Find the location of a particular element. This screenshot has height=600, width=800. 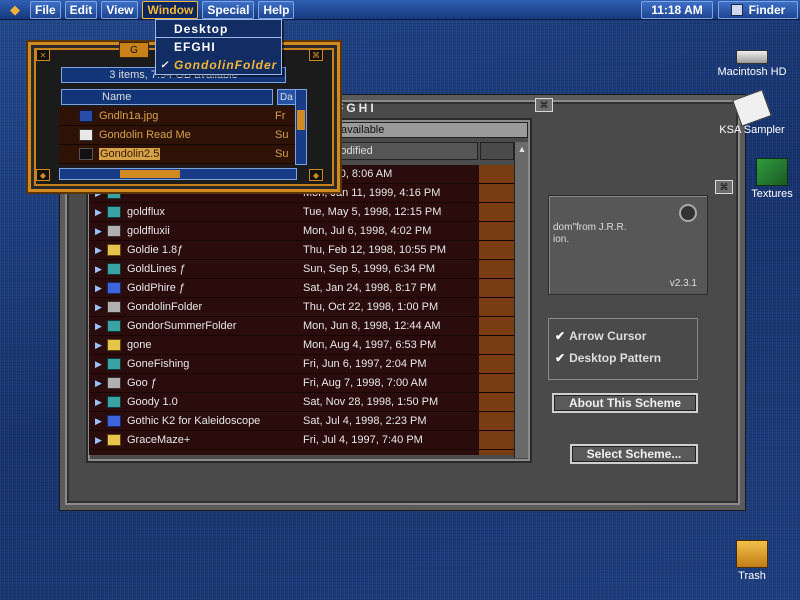

menu-edit: Edit is located at coordinates (81, 9).